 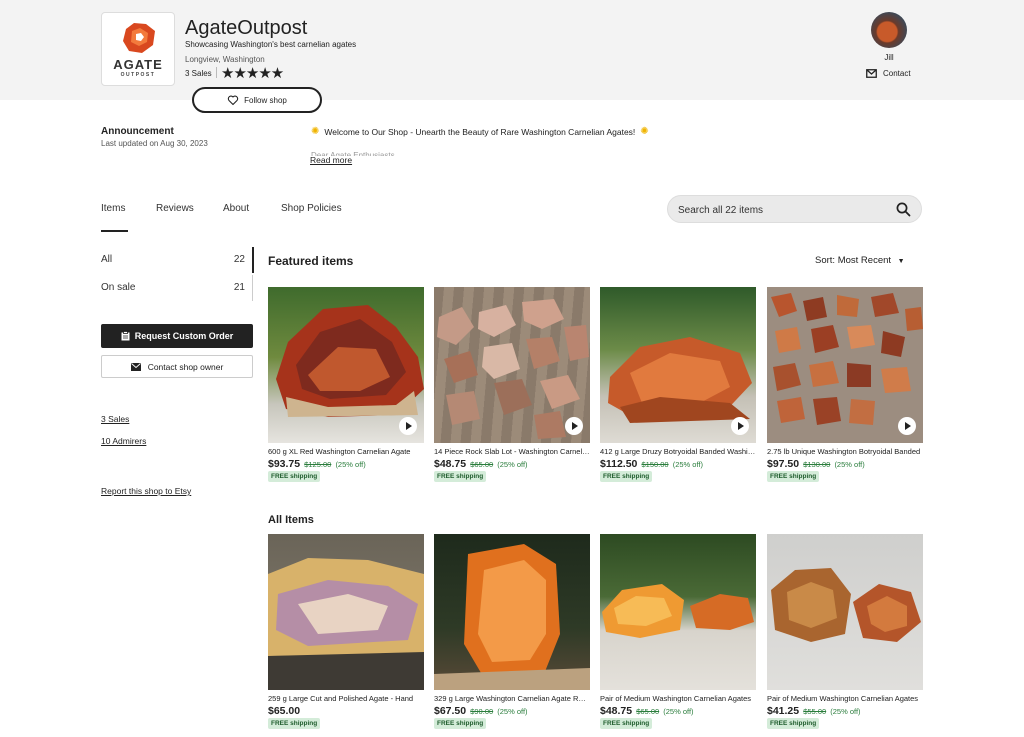 What do you see at coordinates (239, 287) in the screenshot?
I see `filter-count: 21` at bounding box center [239, 287].